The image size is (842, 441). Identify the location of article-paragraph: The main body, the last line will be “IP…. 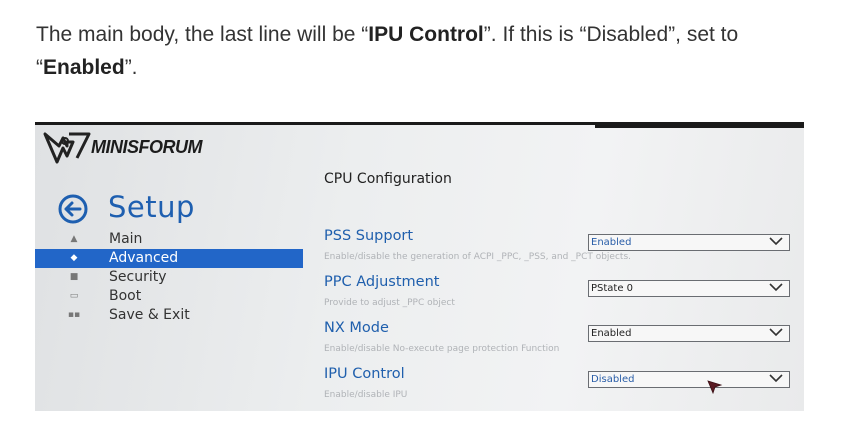
(426, 51).